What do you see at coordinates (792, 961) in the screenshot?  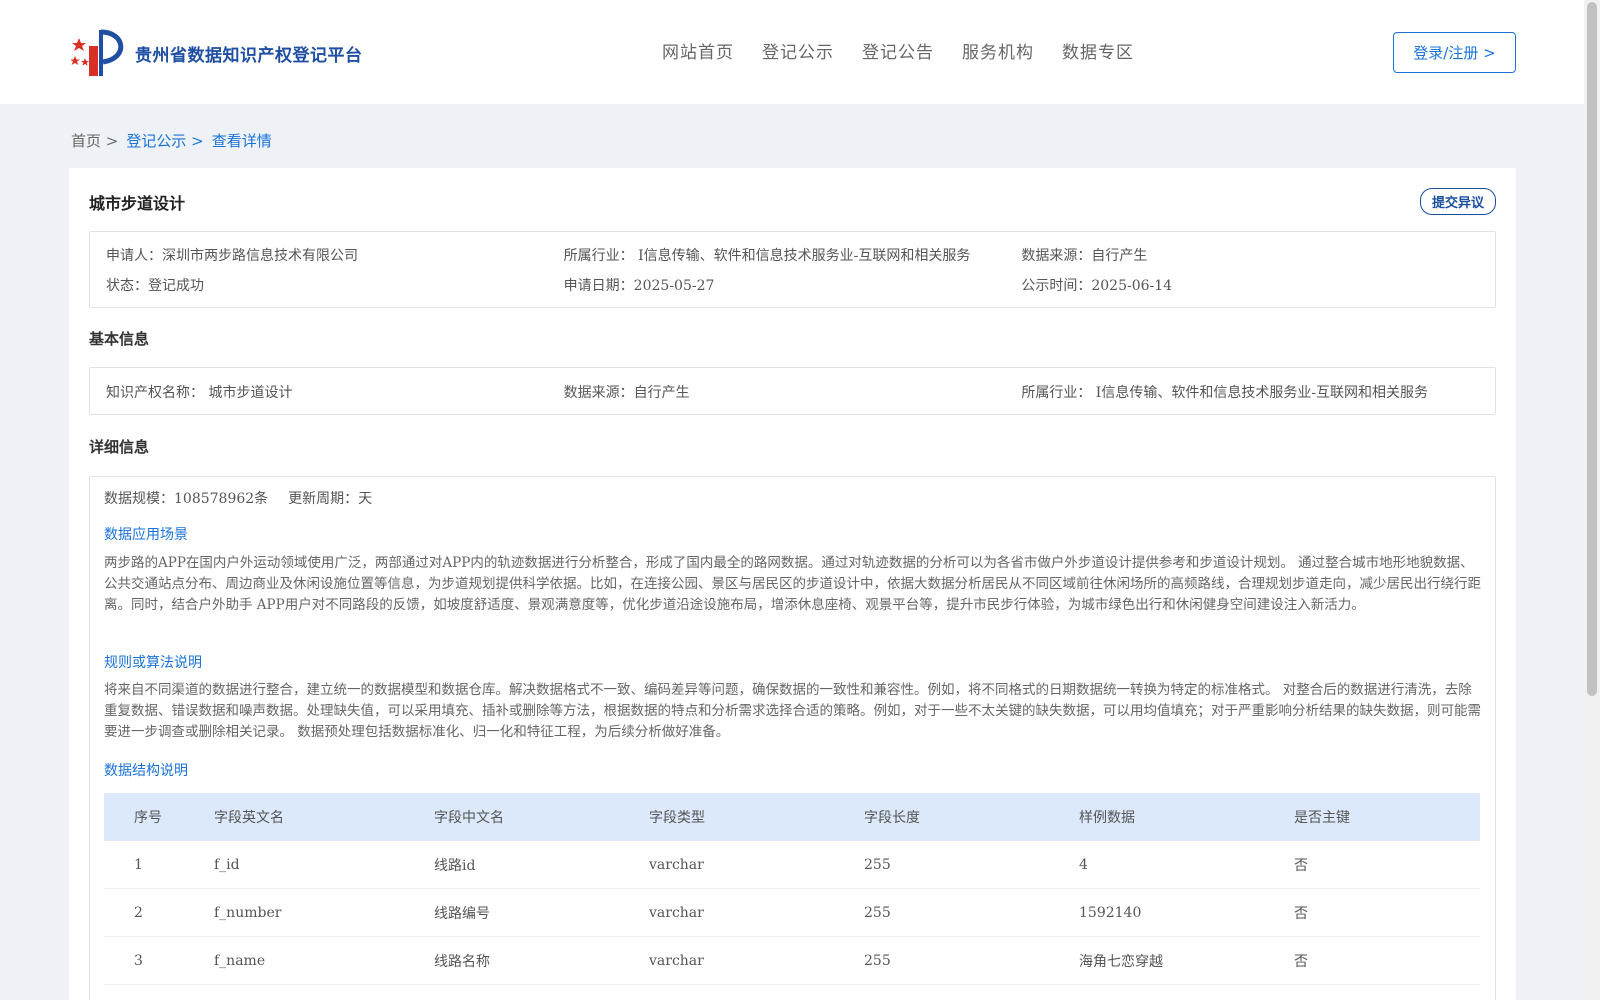 I see `table-row: 3 f_name 线路名称 varchar 255 海角七恋穿越 否` at bounding box center [792, 961].